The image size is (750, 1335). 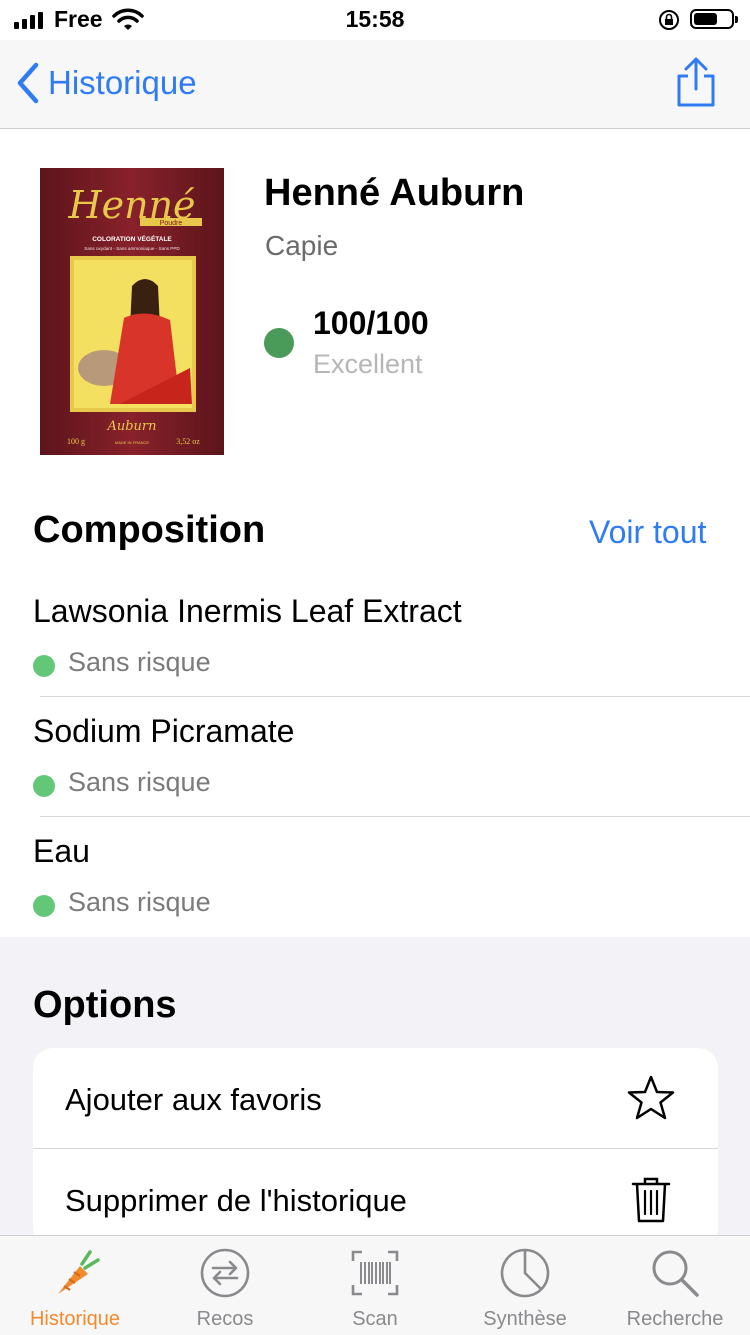 What do you see at coordinates (122, 82) in the screenshot?
I see `back-label: Historique` at bounding box center [122, 82].